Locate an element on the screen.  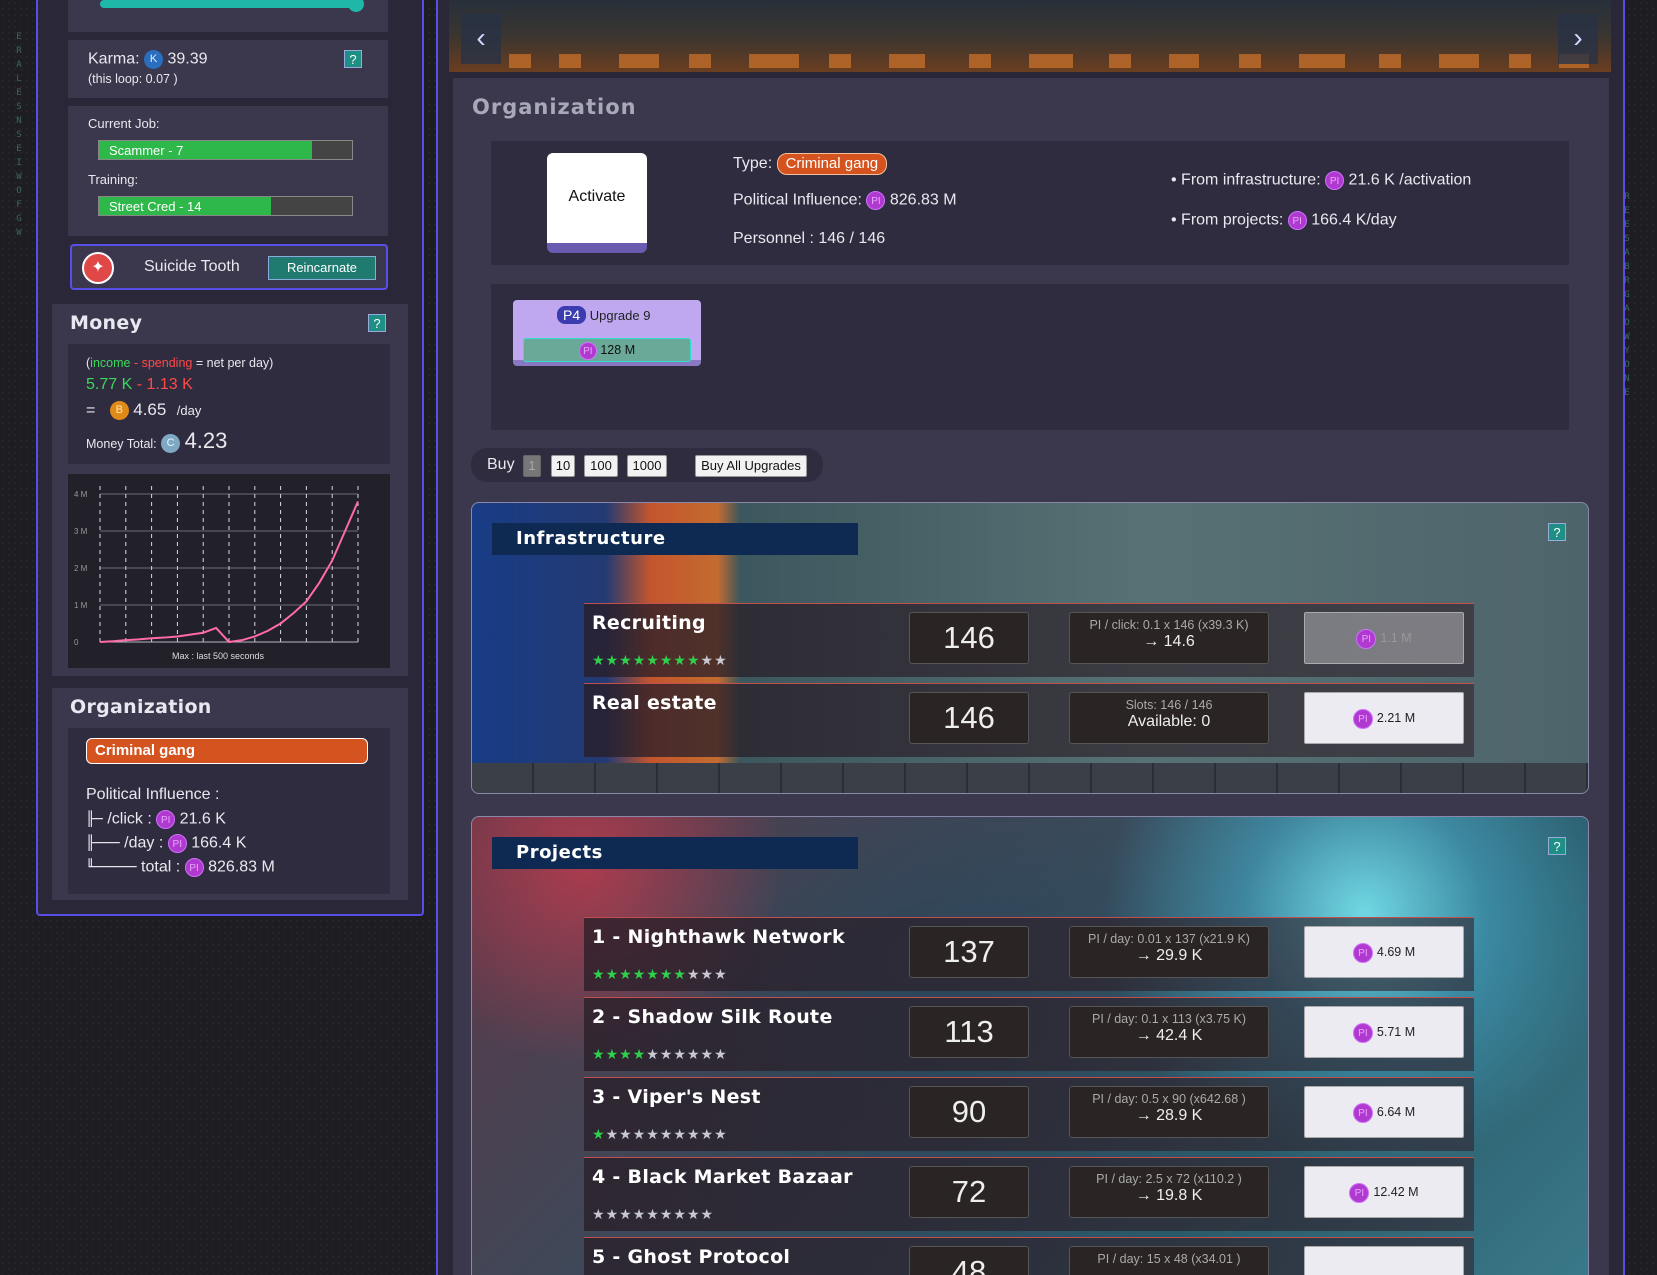
projects-row-count: 48 is located at coordinates (969, 1260).